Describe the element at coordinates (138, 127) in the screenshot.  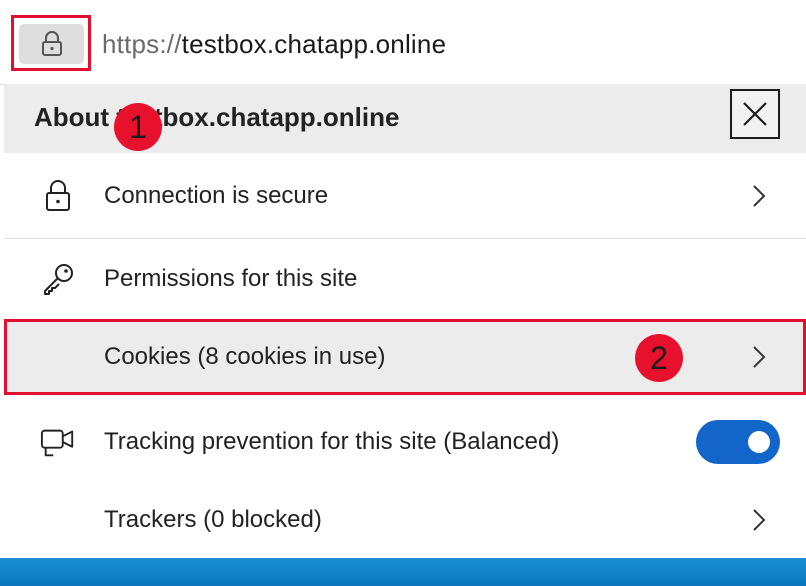
I see `step-badge-1: 1` at that location.